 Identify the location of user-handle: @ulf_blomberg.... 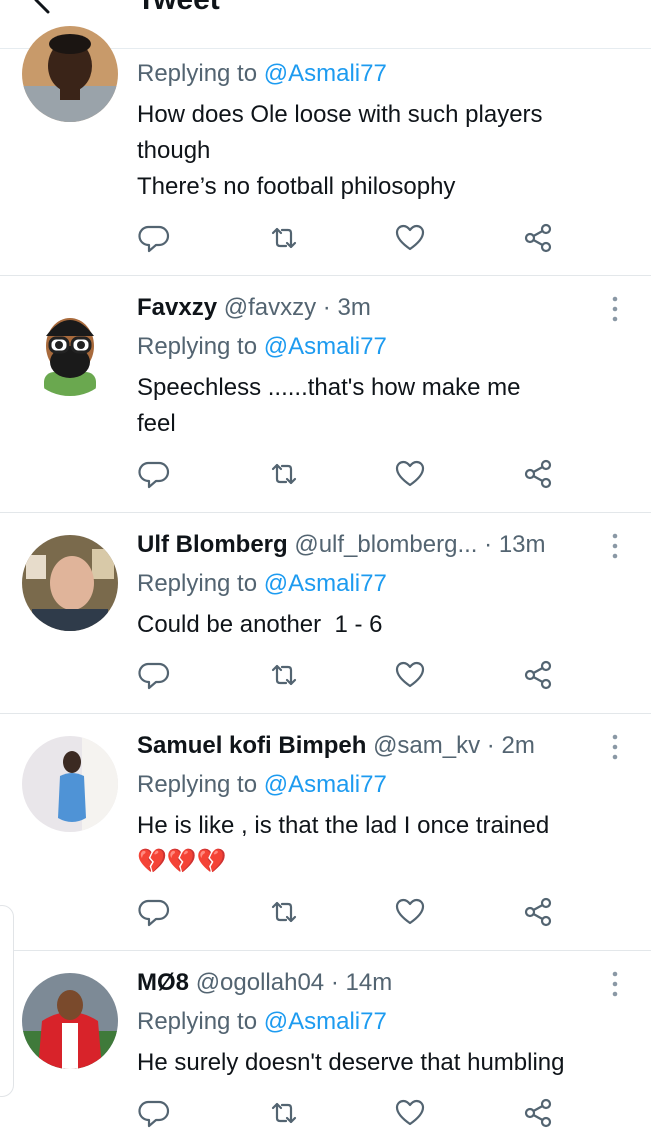
(385, 544).